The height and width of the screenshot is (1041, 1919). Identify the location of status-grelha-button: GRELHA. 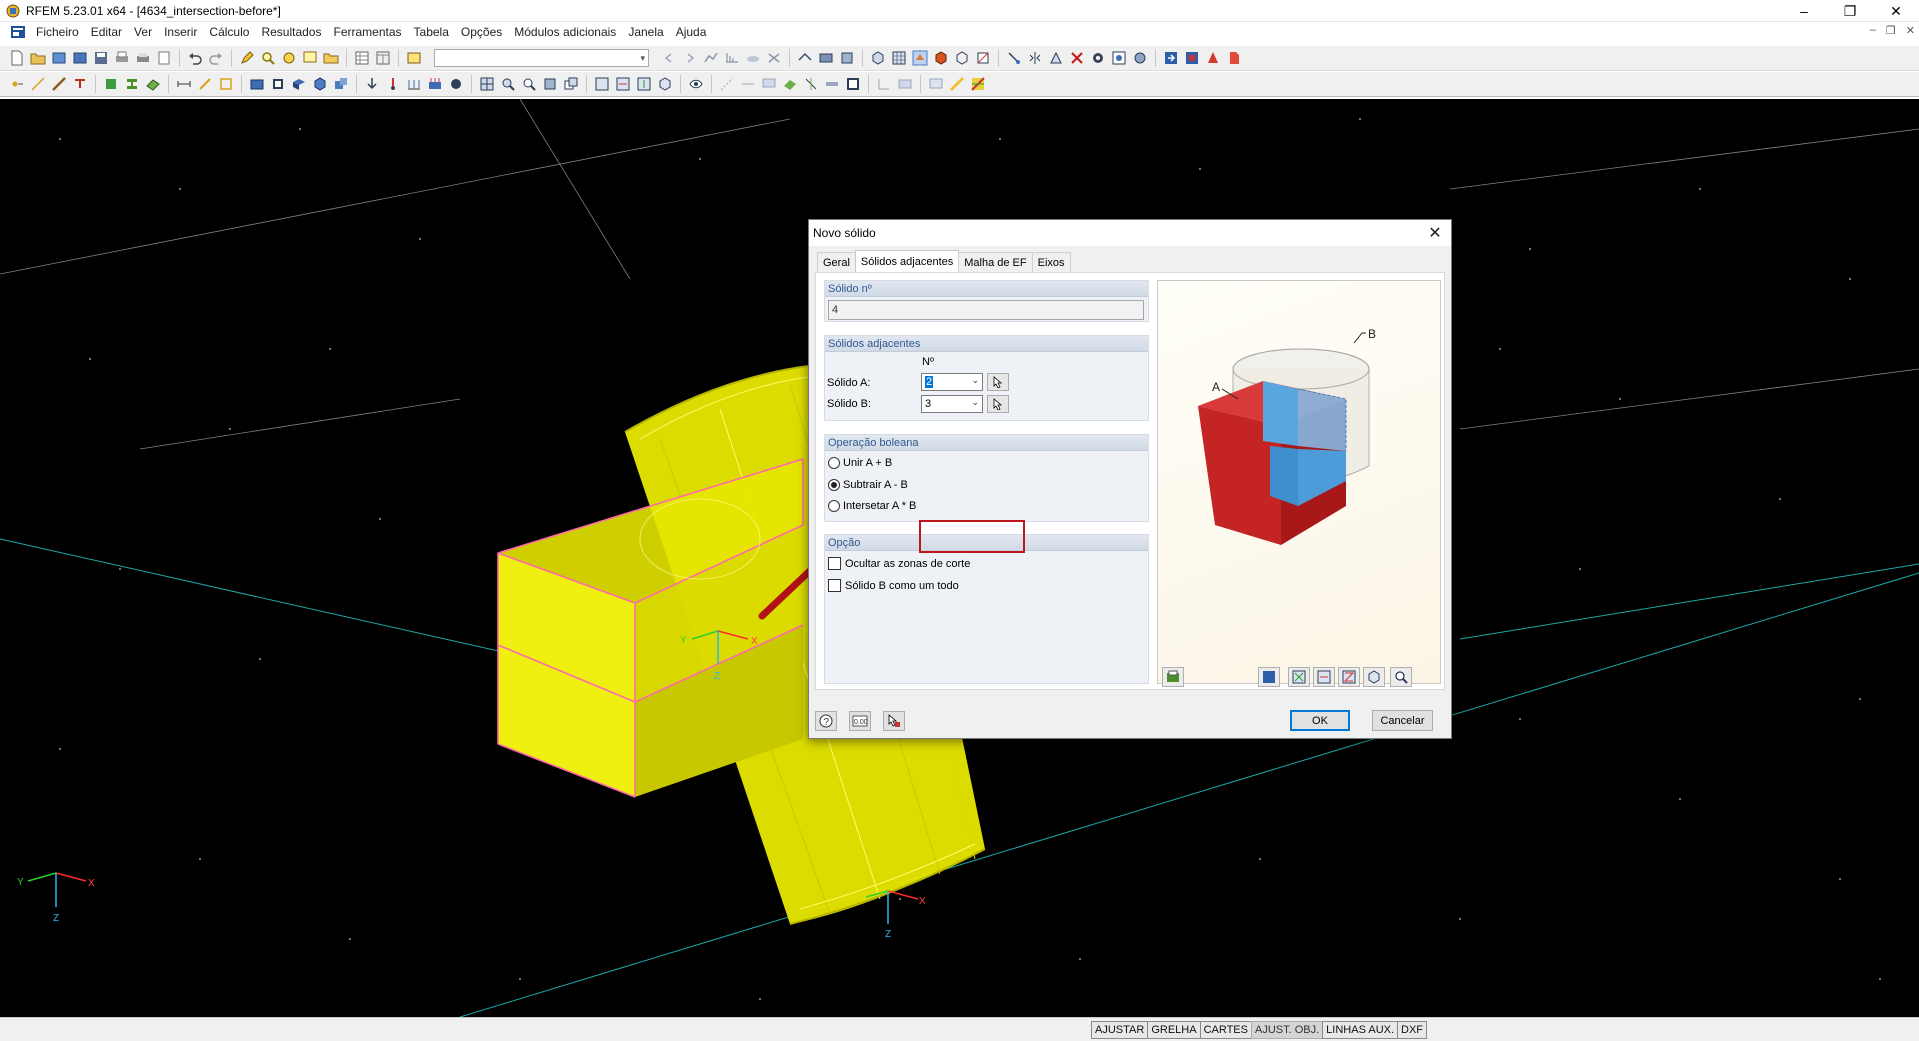
(1174, 1030).